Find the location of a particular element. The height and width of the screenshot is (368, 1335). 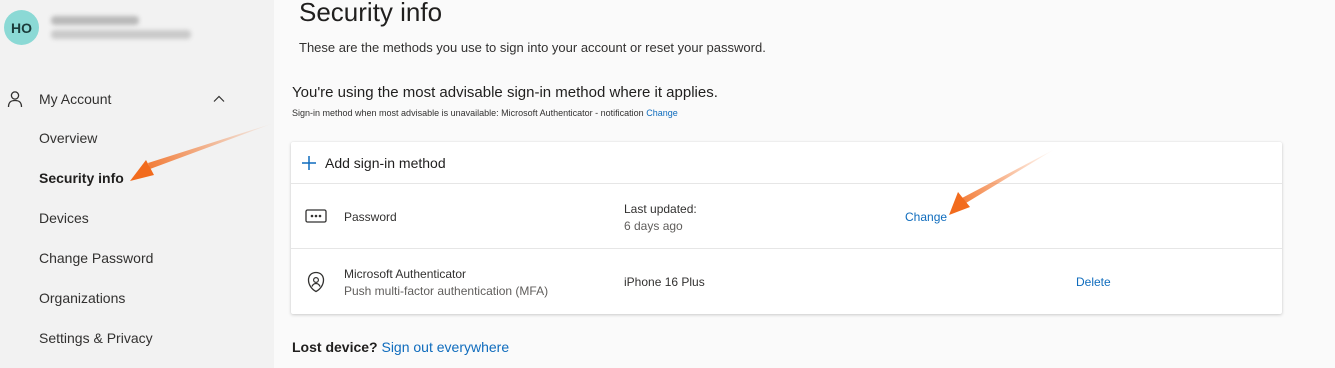

sidebar-item-organizations: Organizations is located at coordinates (137, 298).